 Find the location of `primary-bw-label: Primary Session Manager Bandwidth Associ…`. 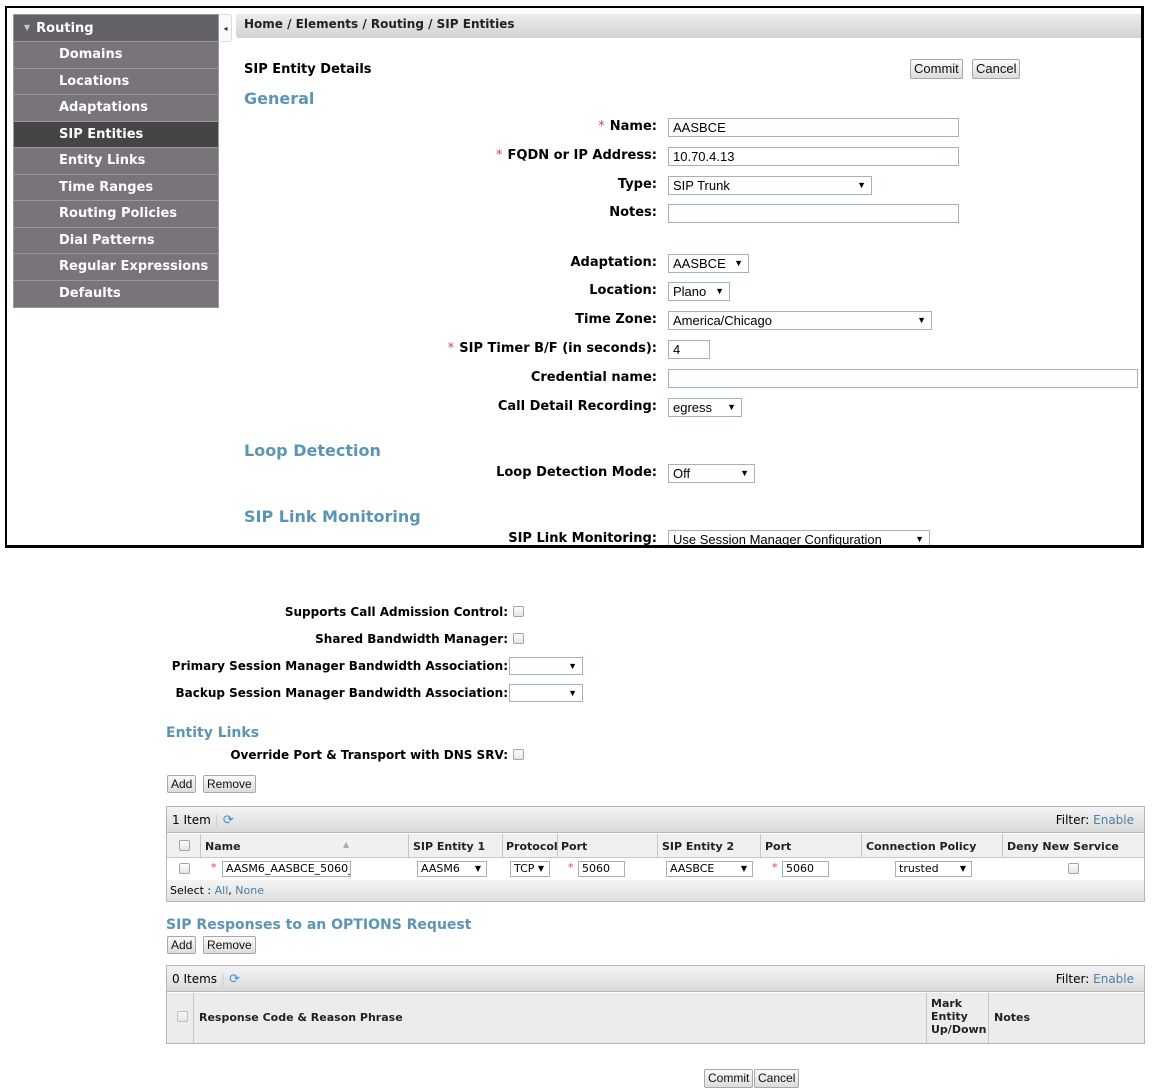

primary-bw-label: Primary Session Manager Bandwidth Associ… is located at coordinates (339, 666).